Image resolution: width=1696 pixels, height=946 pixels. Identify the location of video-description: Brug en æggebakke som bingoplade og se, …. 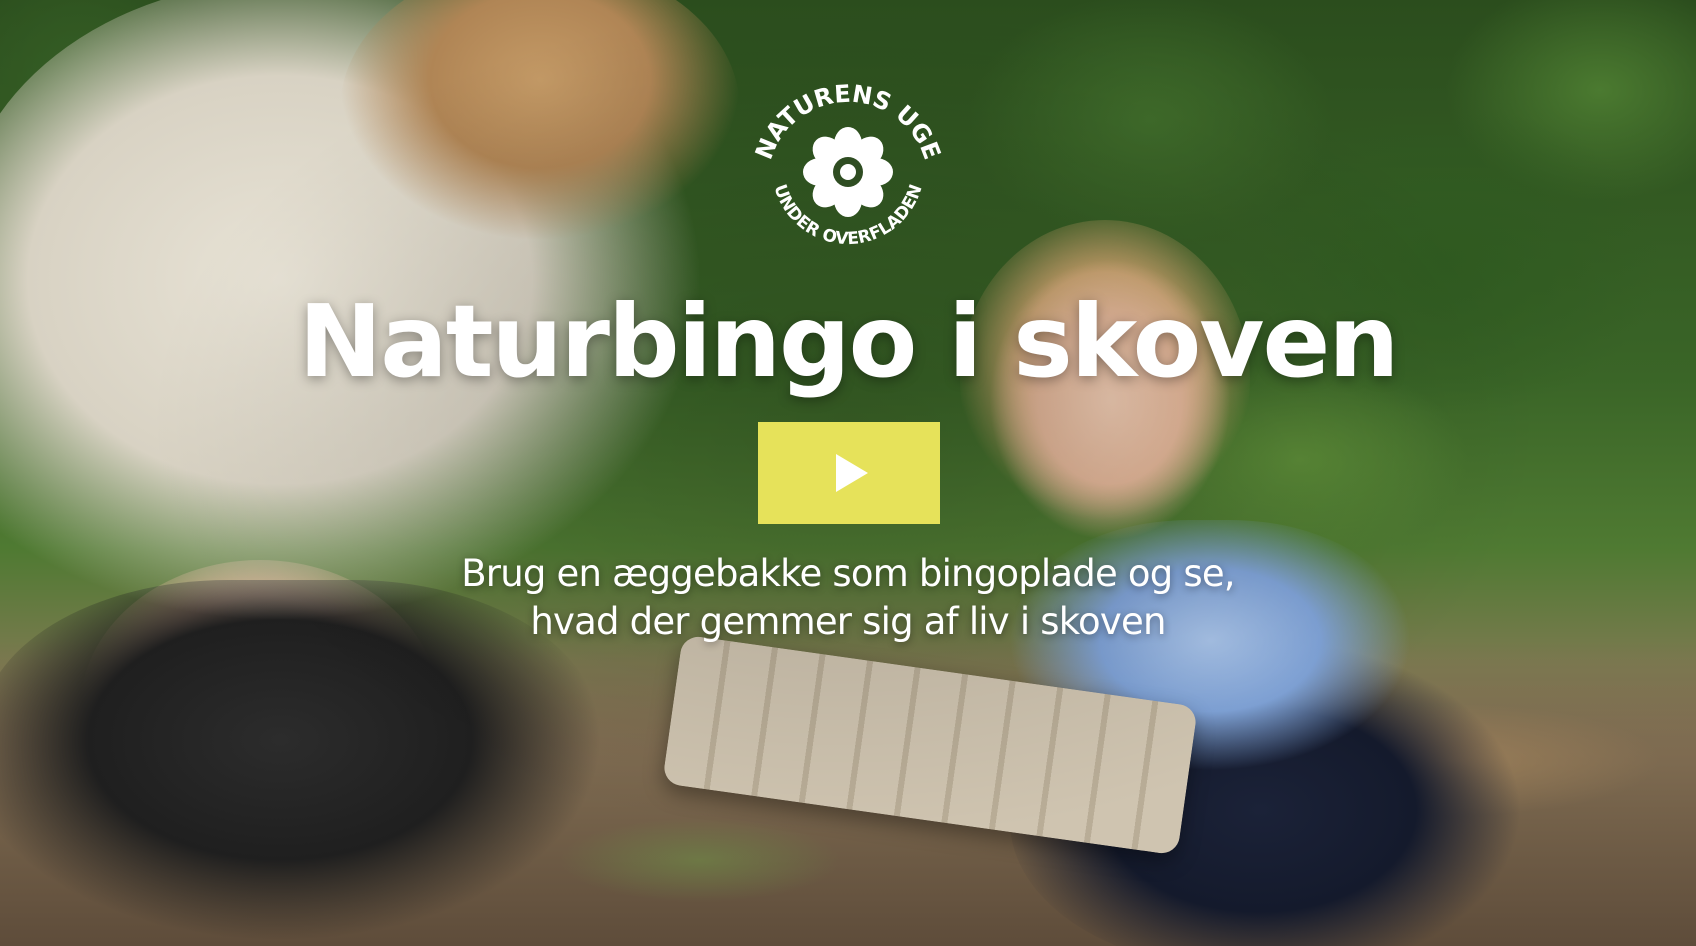
(848, 598).